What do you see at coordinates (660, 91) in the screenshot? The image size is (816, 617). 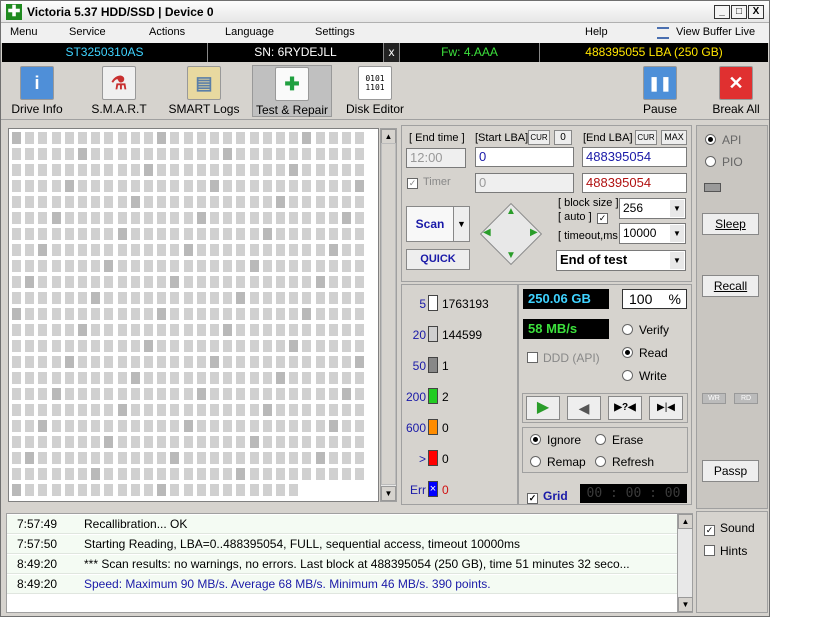 I see `pause-button: ❚❚ Pause` at bounding box center [660, 91].